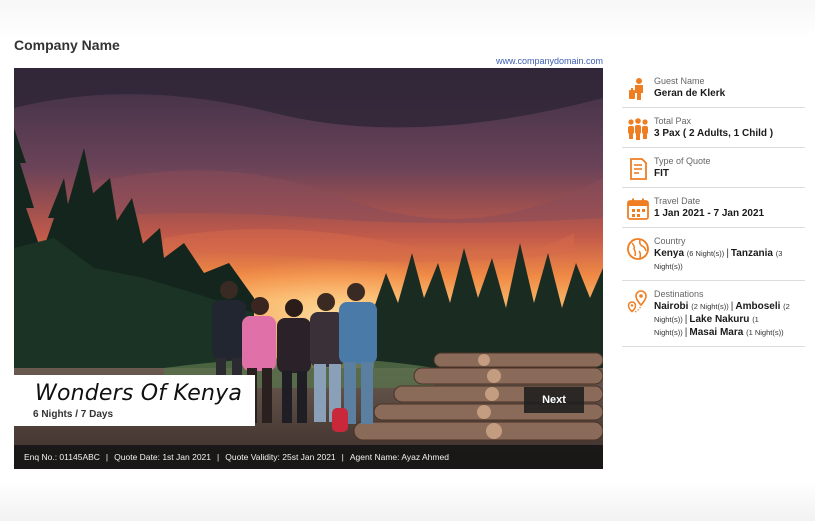  What do you see at coordinates (73, 414) in the screenshot?
I see `trip-duration: 6 Nights / 7 Days` at bounding box center [73, 414].